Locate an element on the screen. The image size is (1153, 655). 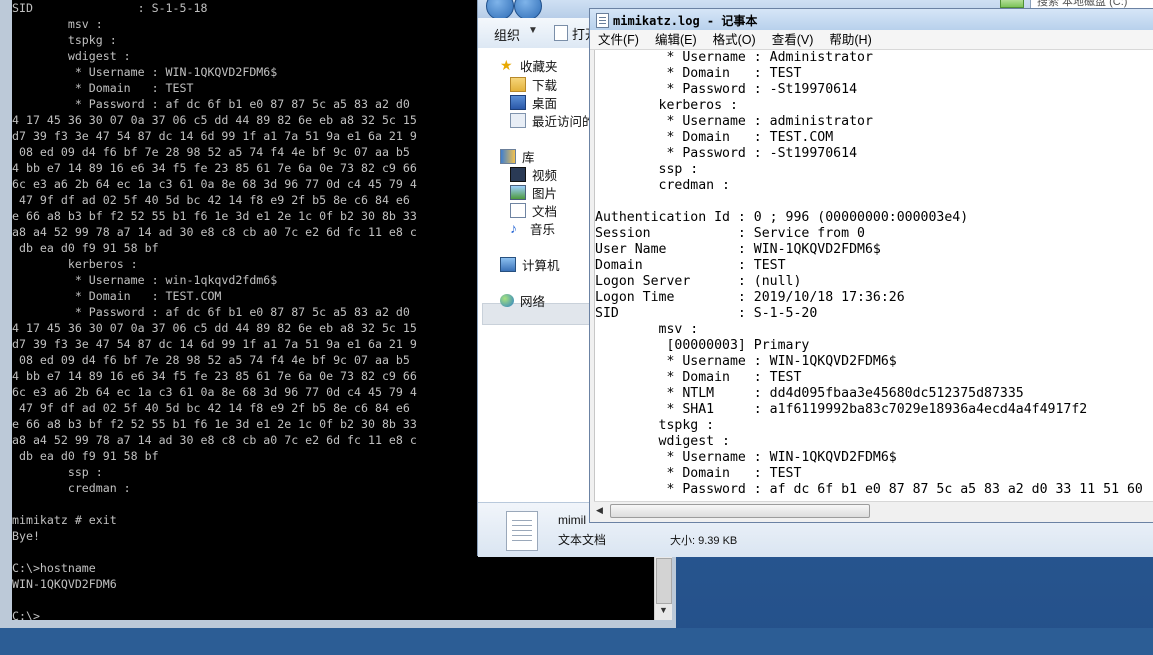
nav-item-videos: 视频 is located at coordinates (533, 174).